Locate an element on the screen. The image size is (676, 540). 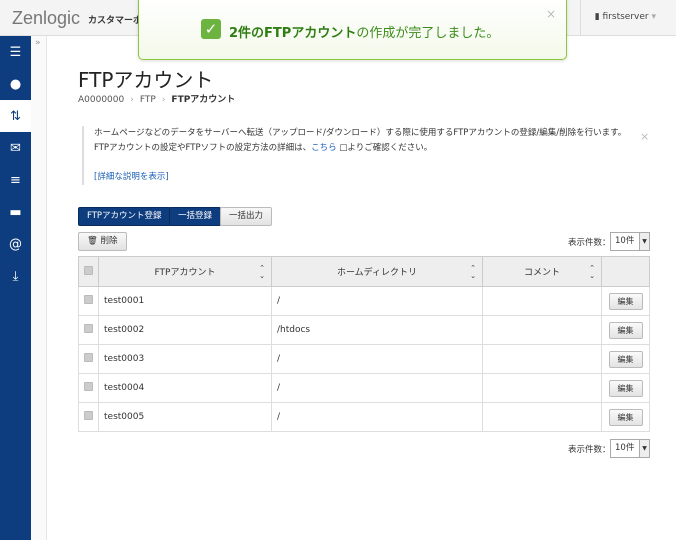
account-cell: test0005 is located at coordinates (185, 417).